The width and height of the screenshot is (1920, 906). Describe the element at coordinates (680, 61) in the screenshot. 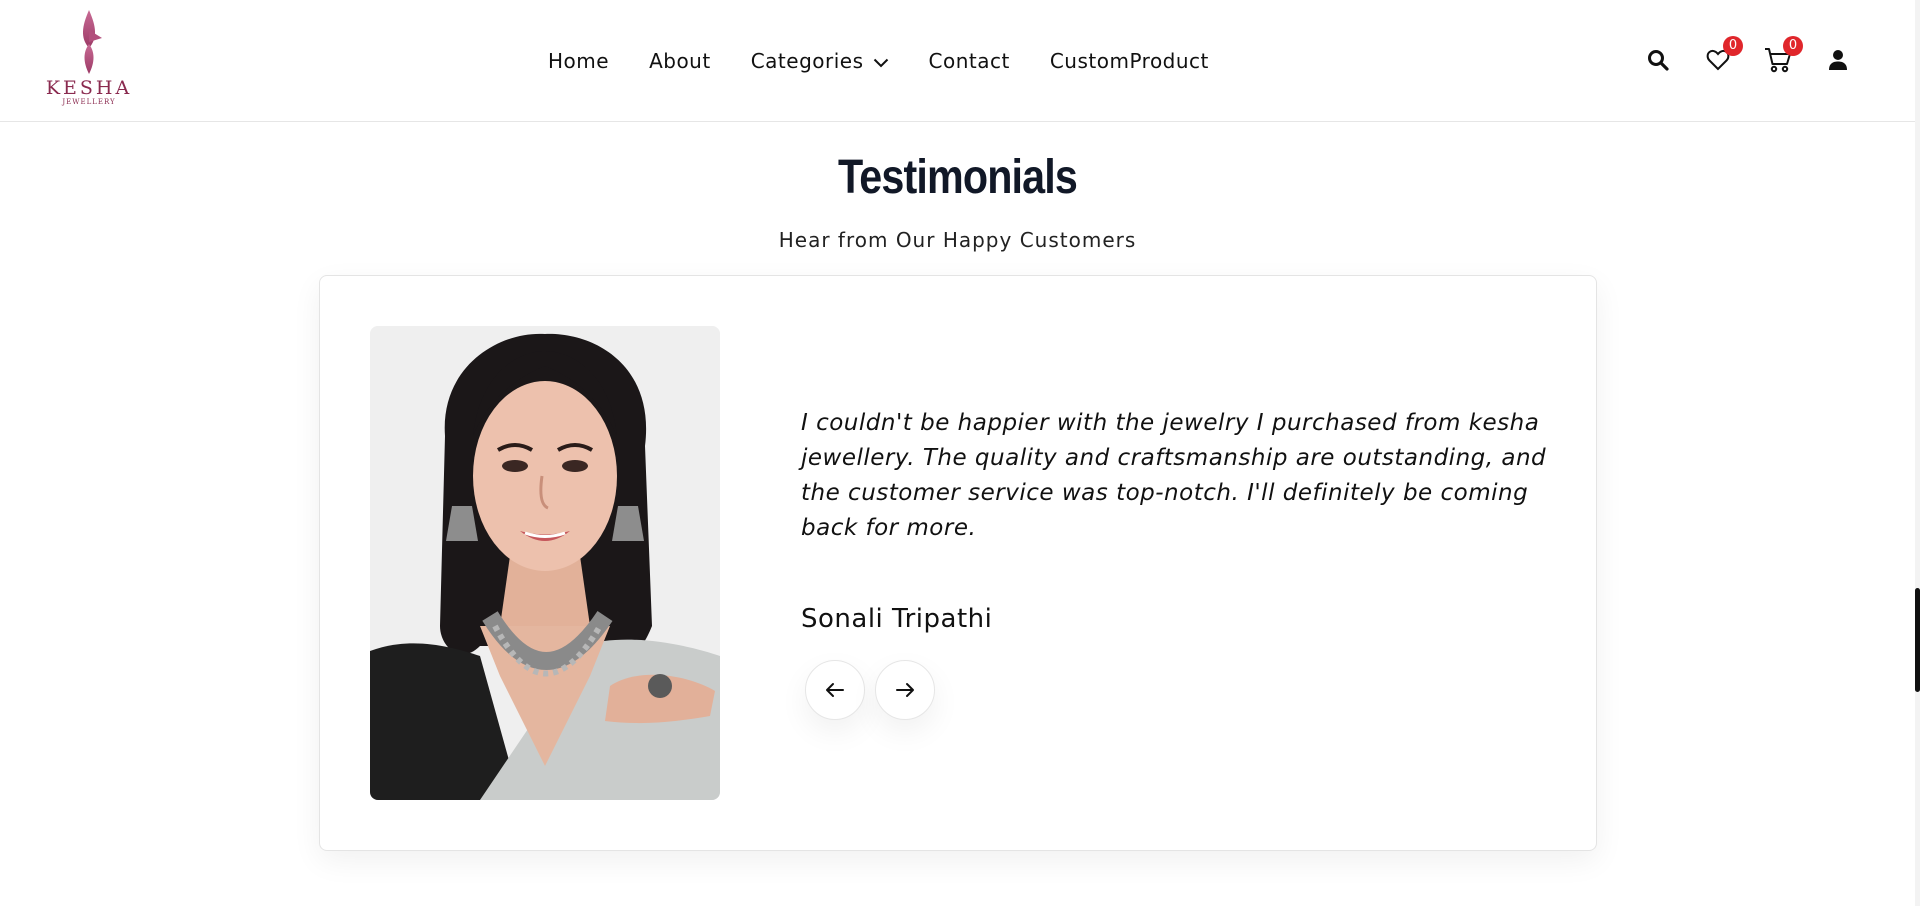

I see `nav-about: About` at that location.